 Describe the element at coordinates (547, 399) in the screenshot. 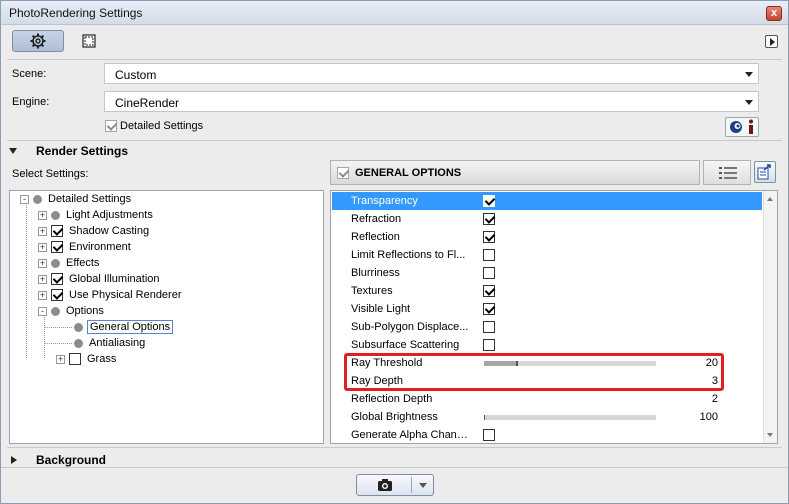

I see `option-row-reflection-depth: Reflection Depth 2` at that location.